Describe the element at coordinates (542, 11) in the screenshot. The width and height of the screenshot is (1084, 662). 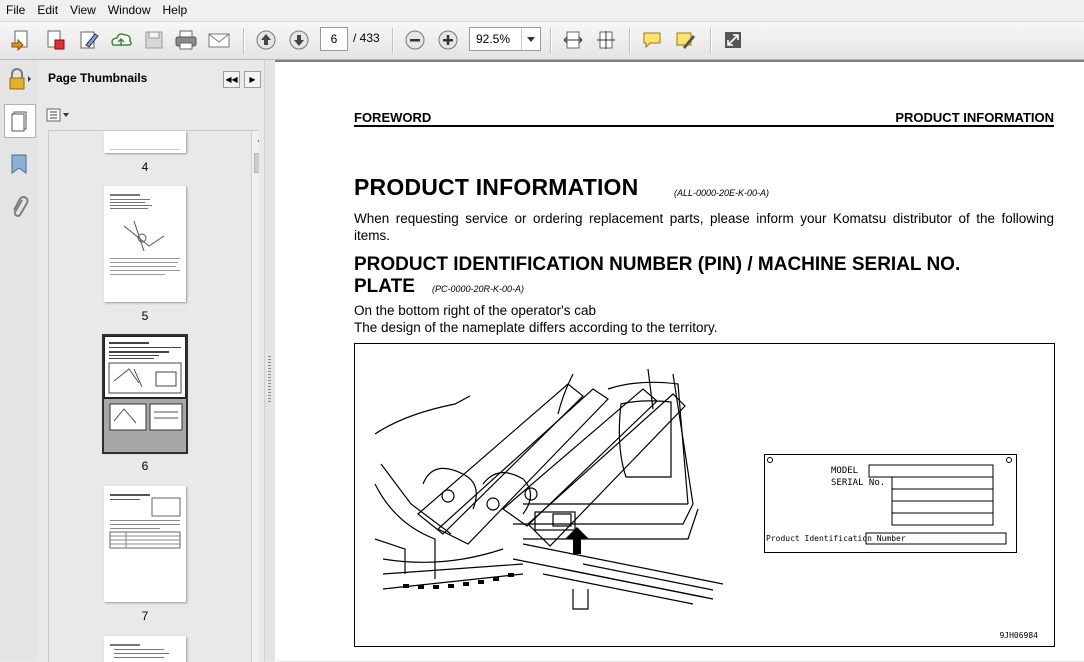
I see `menu-bar: File Edit View Window Help` at that location.